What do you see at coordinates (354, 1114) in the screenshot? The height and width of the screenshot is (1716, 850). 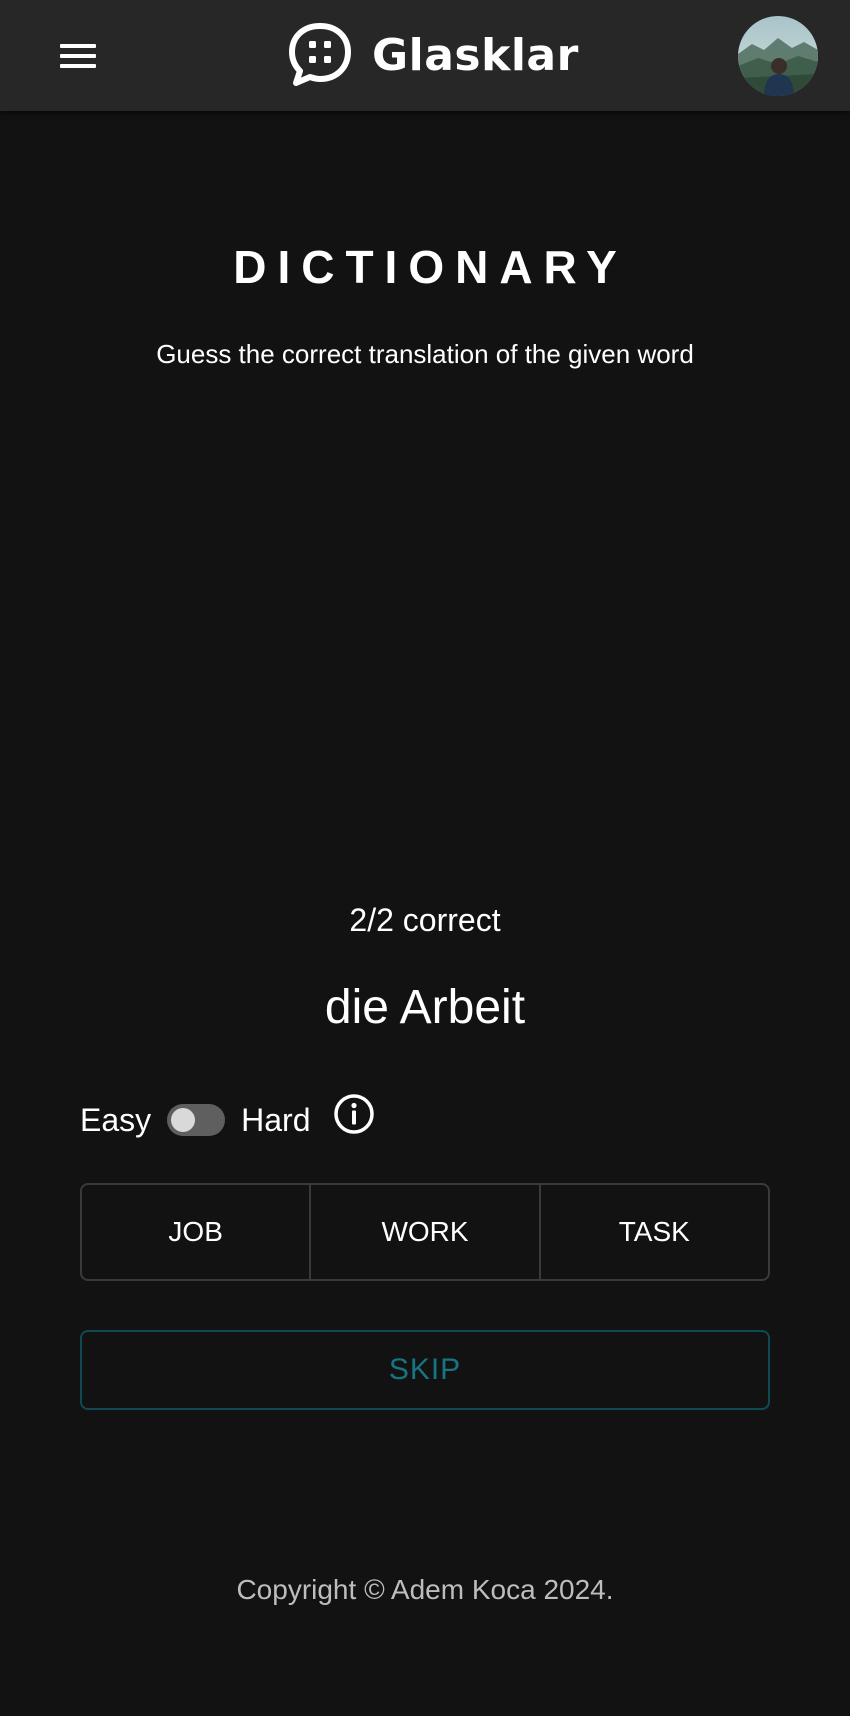 I see `info-icon` at bounding box center [354, 1114].